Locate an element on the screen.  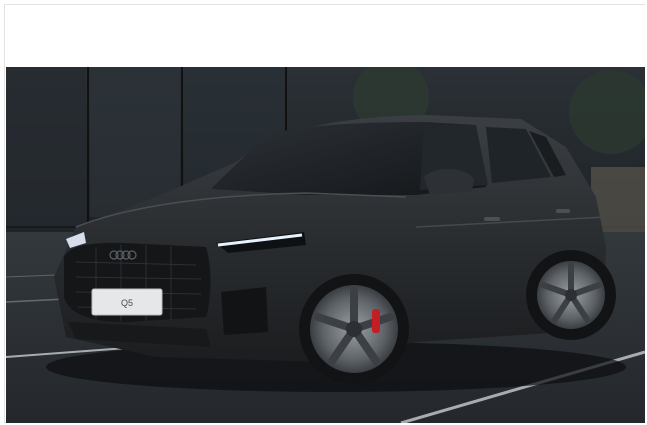
side-mirror is located at coordinates (449, 181).